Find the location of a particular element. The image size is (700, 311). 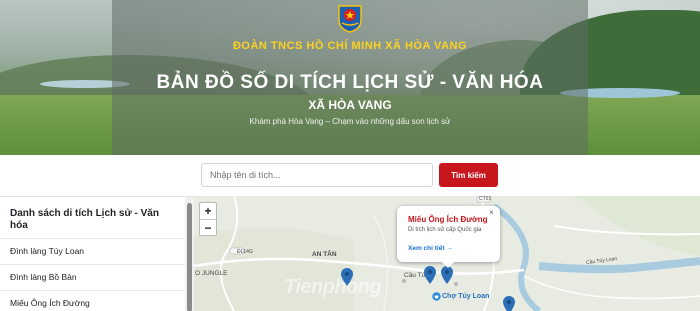

popup-close-button: × is located at coordinates (491, 212).